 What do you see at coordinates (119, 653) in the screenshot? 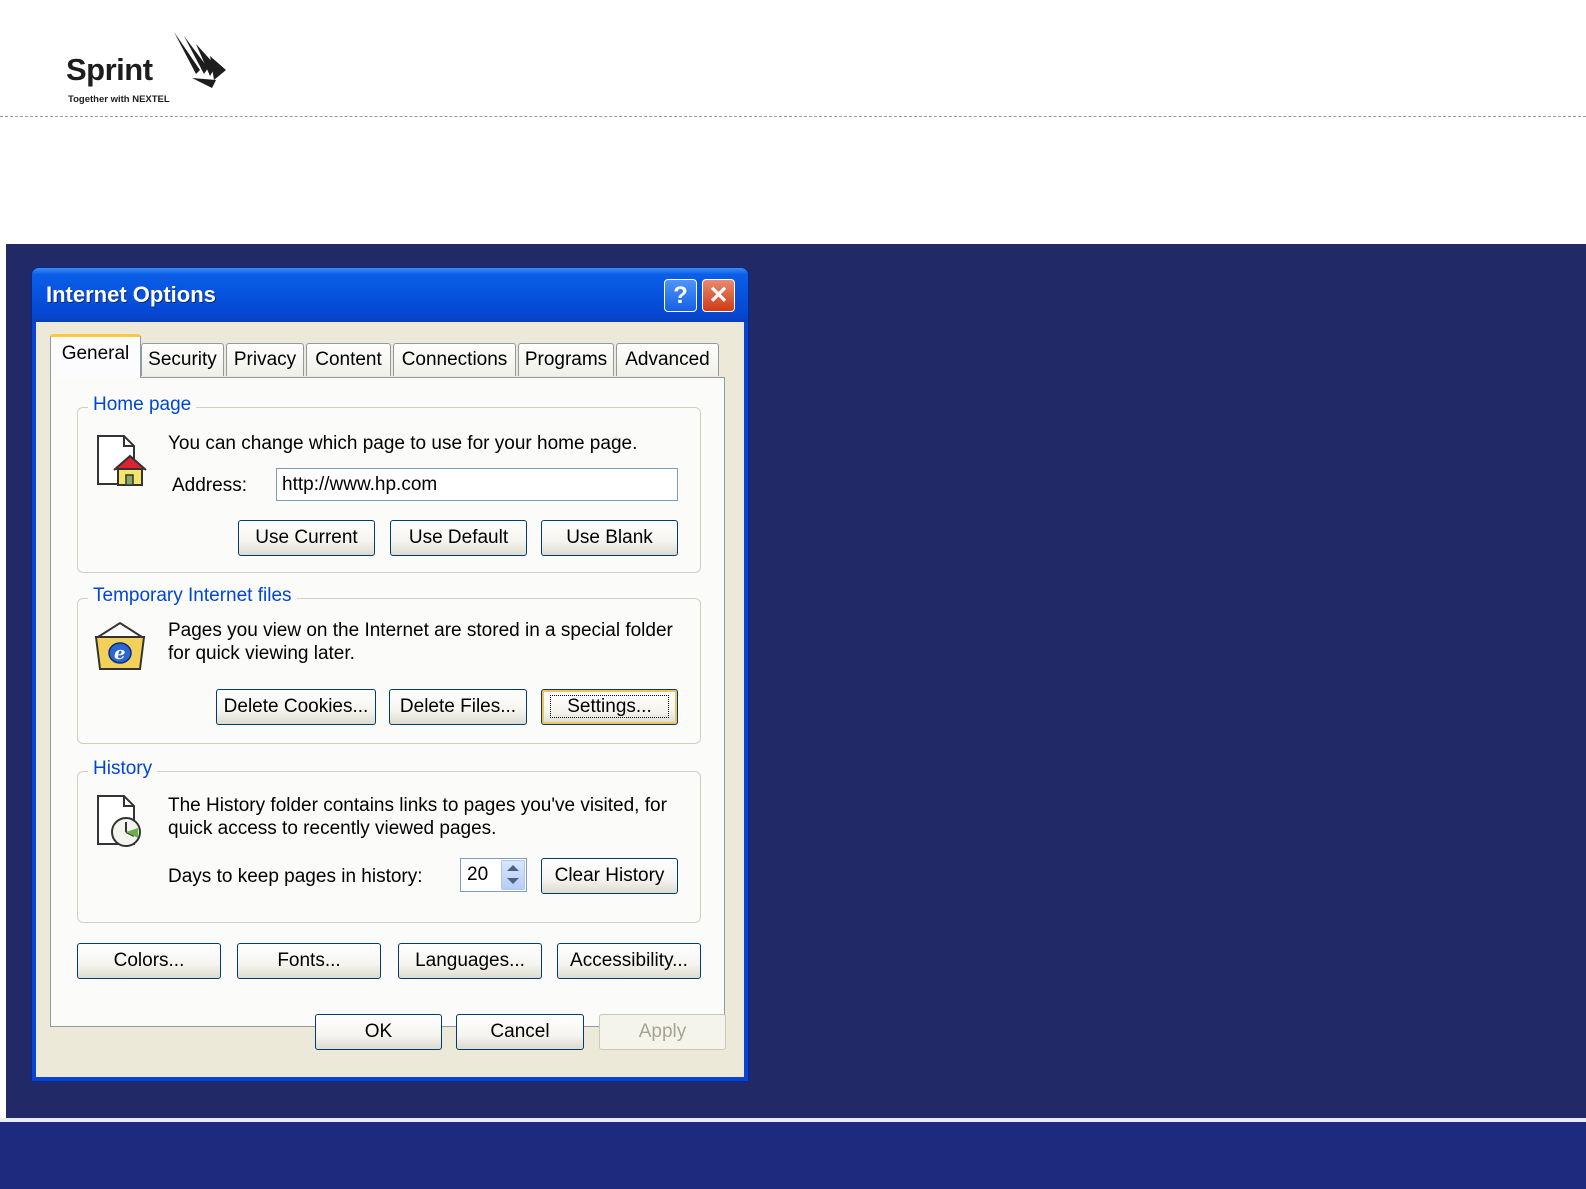
I see `svg-text: e` at bounding box center [119, 653].